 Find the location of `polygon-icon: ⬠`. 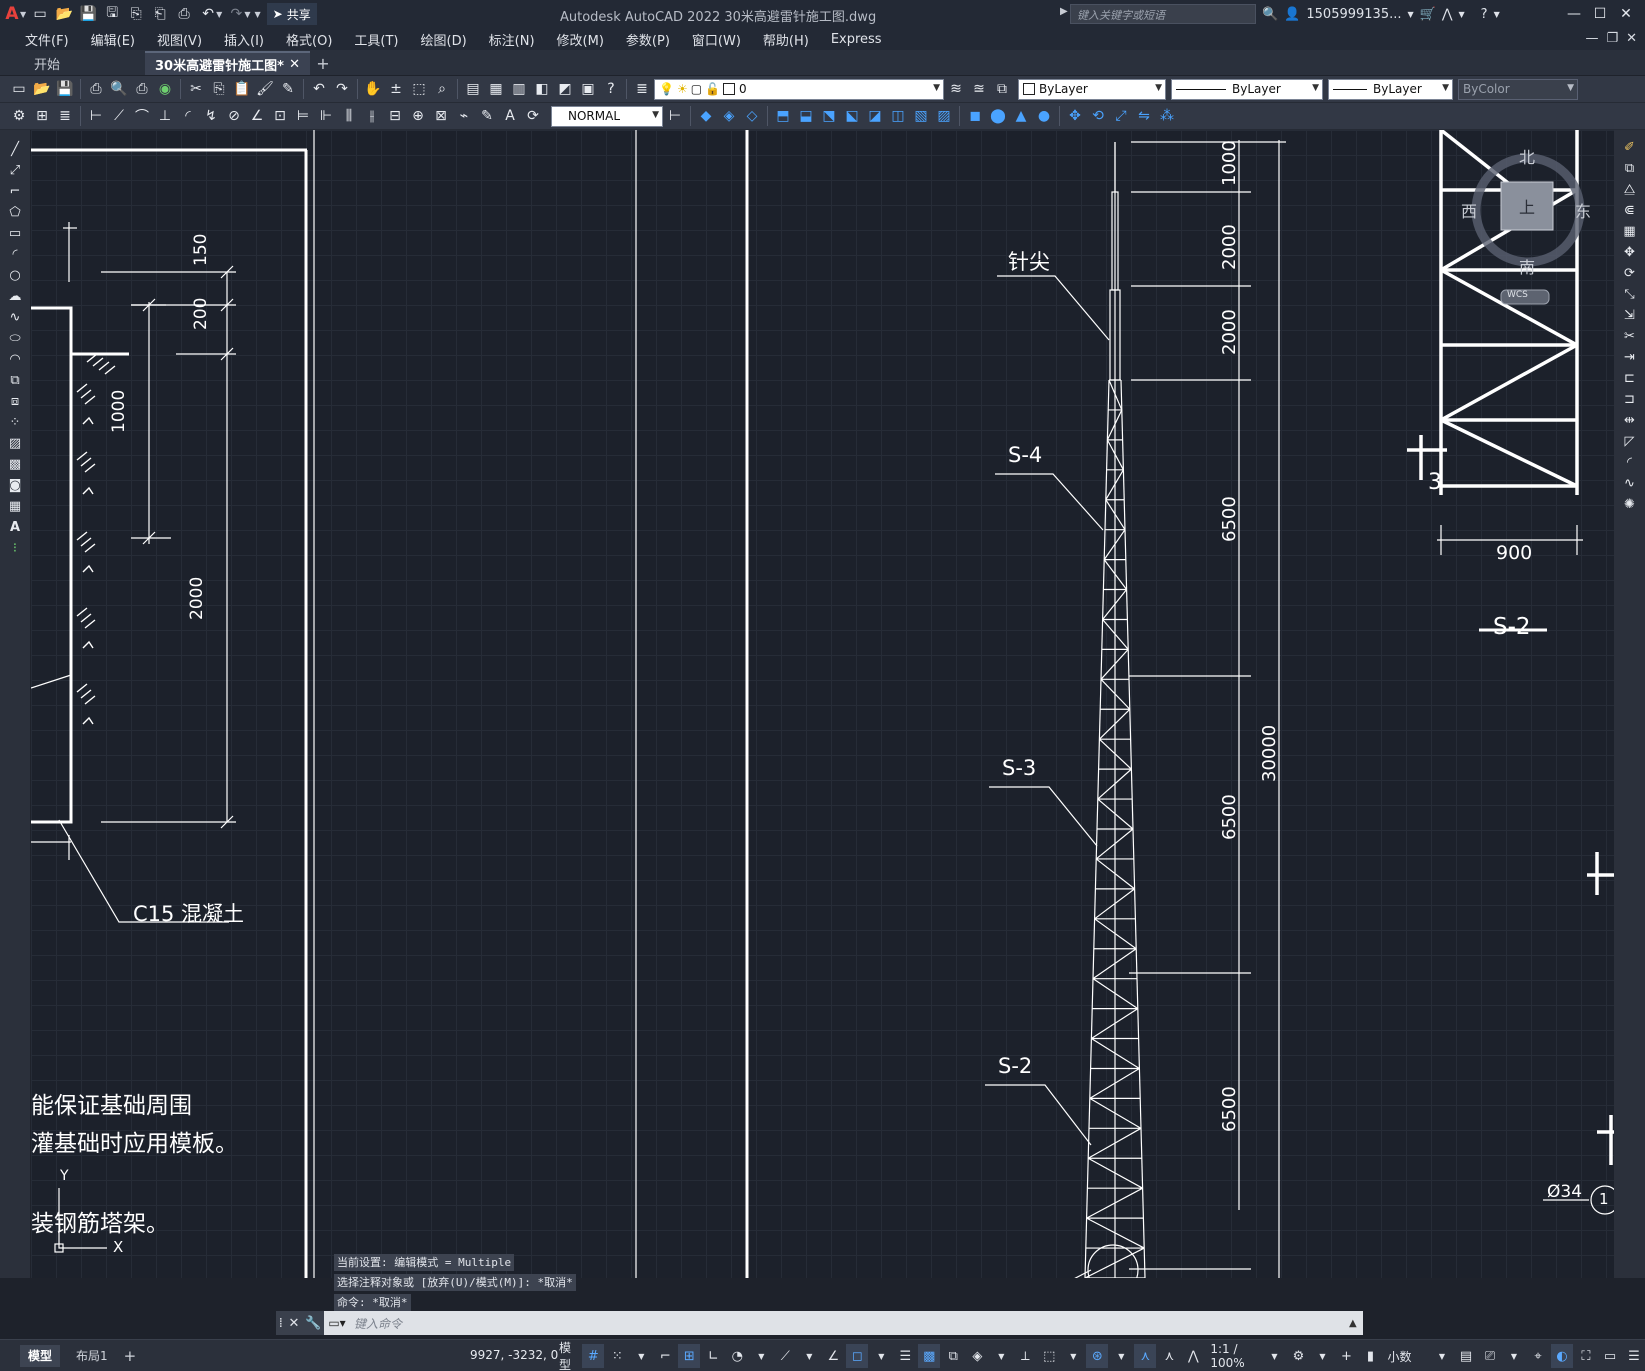

polygon-icon: ⬠ is located at coordinates (15, 212).